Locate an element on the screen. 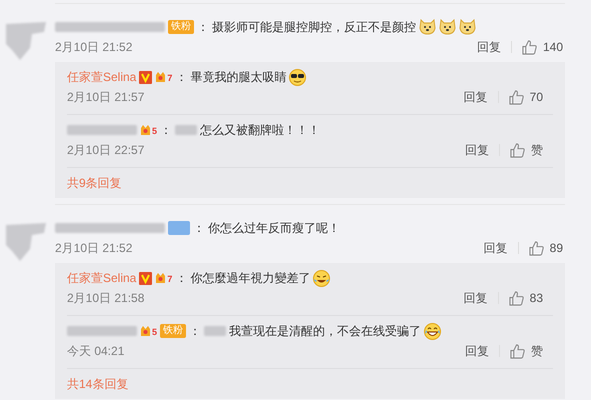 This screenshot has height=400, width=591. like-button: 70 is located at coordinates (525, 97).